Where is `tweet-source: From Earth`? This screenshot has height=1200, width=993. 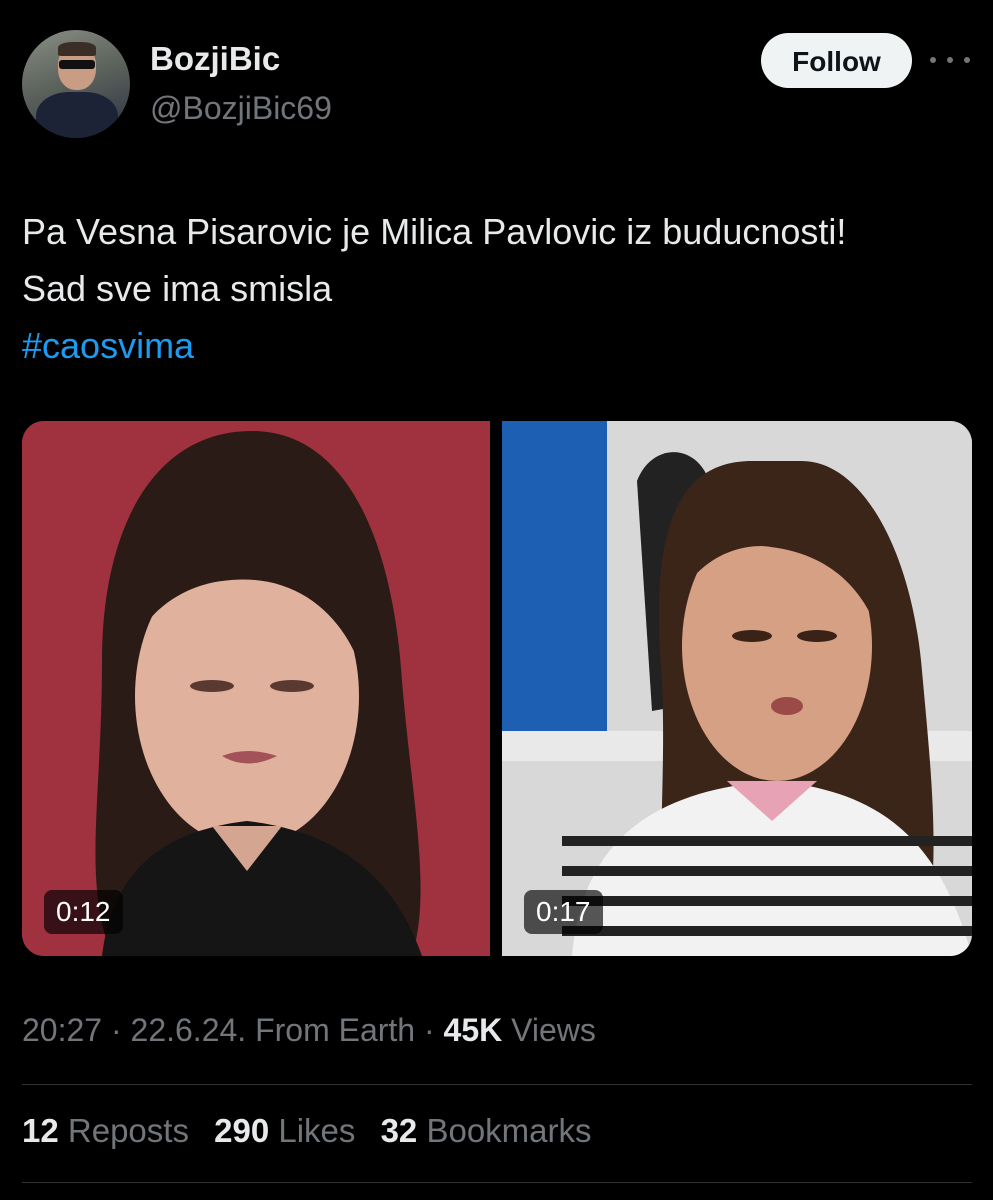
tweet-source: From Earth is located at coordinates (335, 1030).